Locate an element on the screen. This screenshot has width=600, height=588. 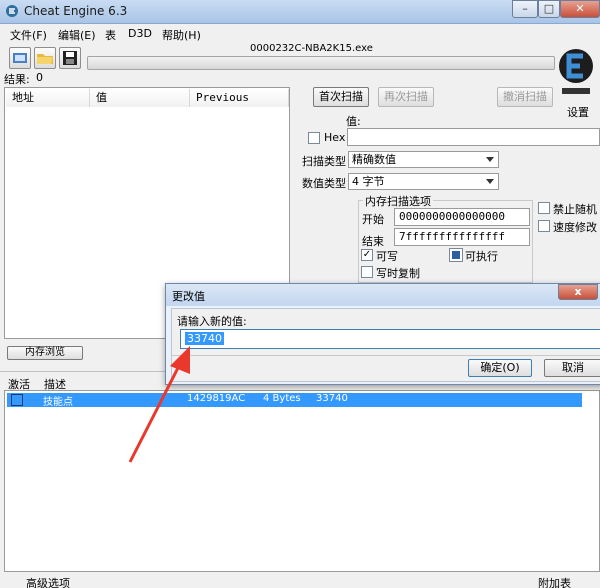
scan-progress-bar is located at coordinates (321, 63).